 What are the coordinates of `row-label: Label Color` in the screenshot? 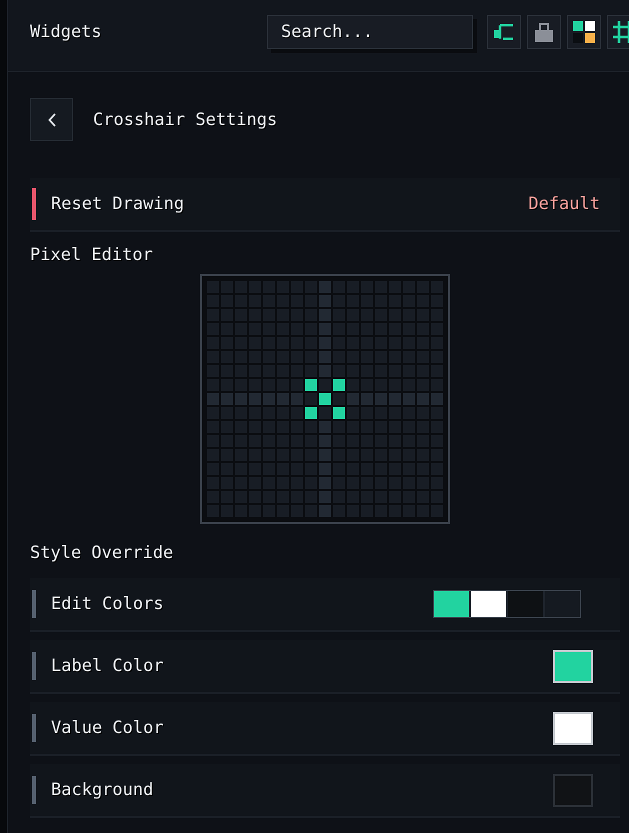 It's located at (108, 666).